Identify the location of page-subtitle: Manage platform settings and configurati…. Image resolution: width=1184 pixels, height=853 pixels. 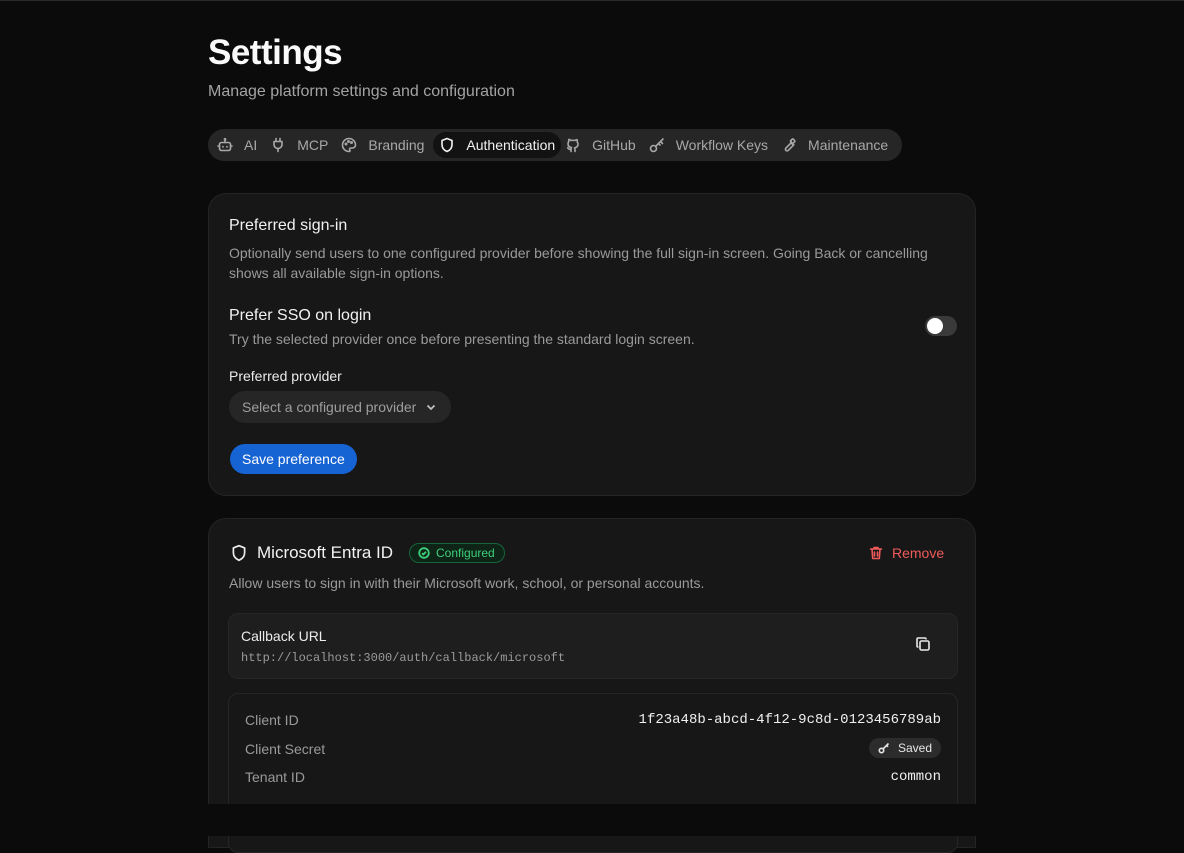
(361, 91).